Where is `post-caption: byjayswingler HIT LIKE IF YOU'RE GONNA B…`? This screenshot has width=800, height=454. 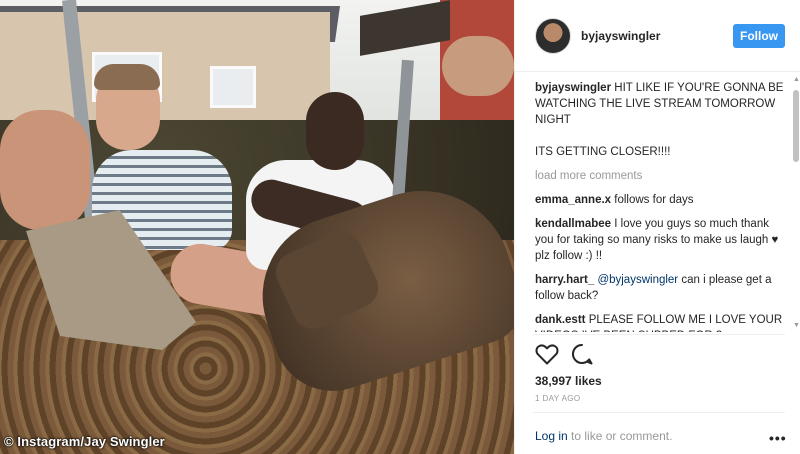 post-caption: byjayswingler HIT LIKE IF YOU'RE GONNA B… is located at coordinates (661, 120).